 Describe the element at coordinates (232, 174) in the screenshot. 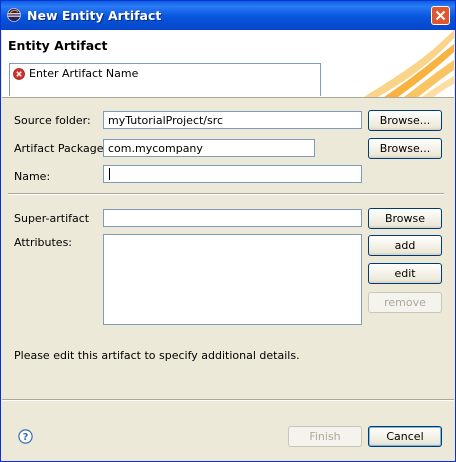

I see `name-field` at that location.